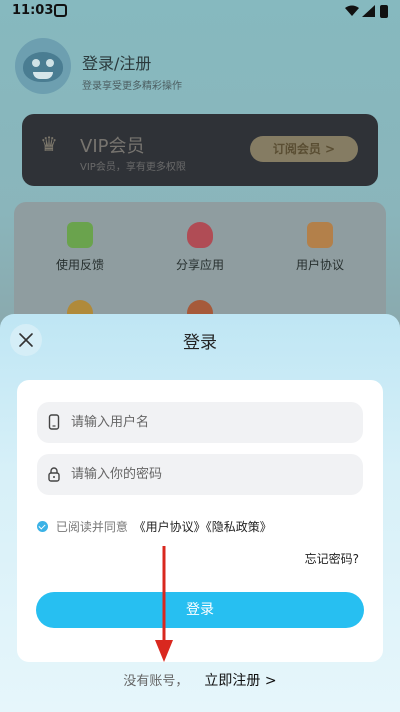 Image resolution: width=400 pixels, height=712 pixels. I want to click on feature-share-app: 分享应用, so click(200, 247).